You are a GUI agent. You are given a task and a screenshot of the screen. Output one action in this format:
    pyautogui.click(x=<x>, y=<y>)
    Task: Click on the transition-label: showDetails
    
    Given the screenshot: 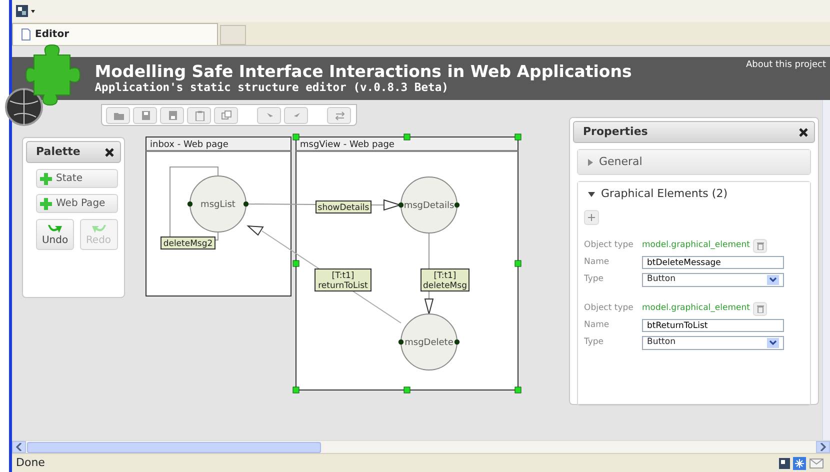 What is the action you would take?
    pyautogui.click(x=344, y=207)
    